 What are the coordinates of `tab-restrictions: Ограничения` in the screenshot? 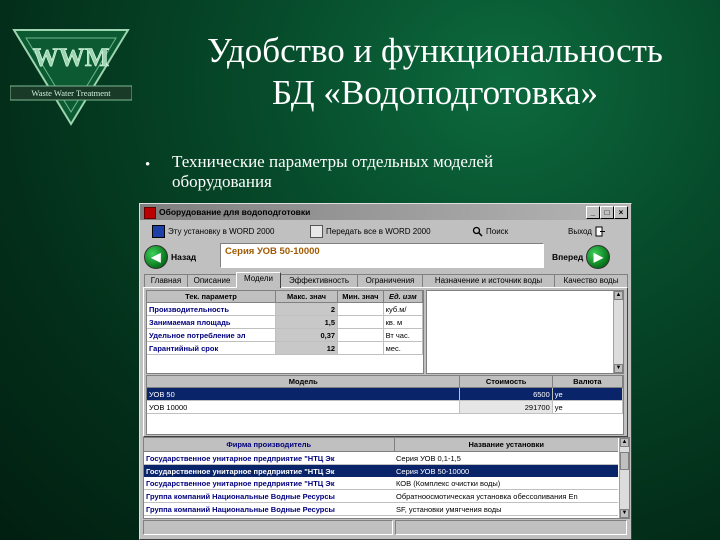 It's located at (390, 280).